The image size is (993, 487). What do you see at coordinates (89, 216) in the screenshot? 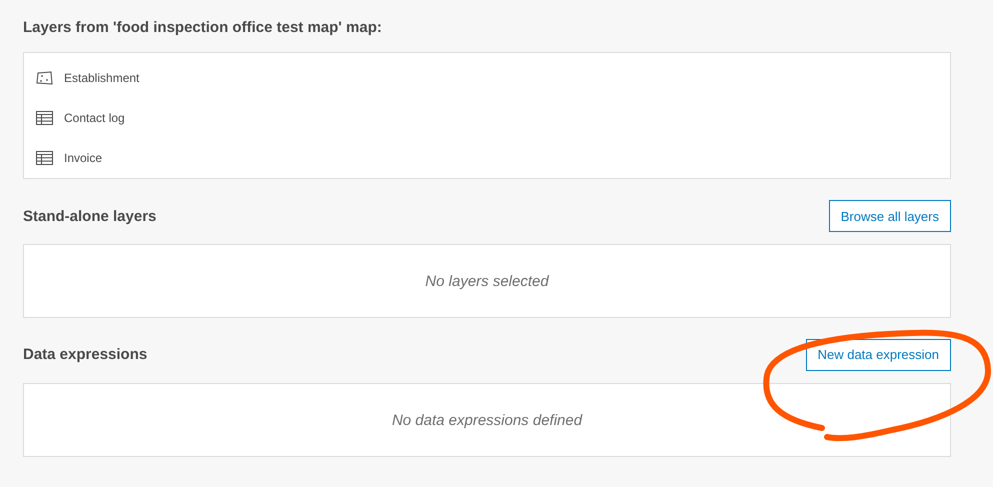
I see `section-heading: Stand-alone layers` at bounding box center [89, 216].